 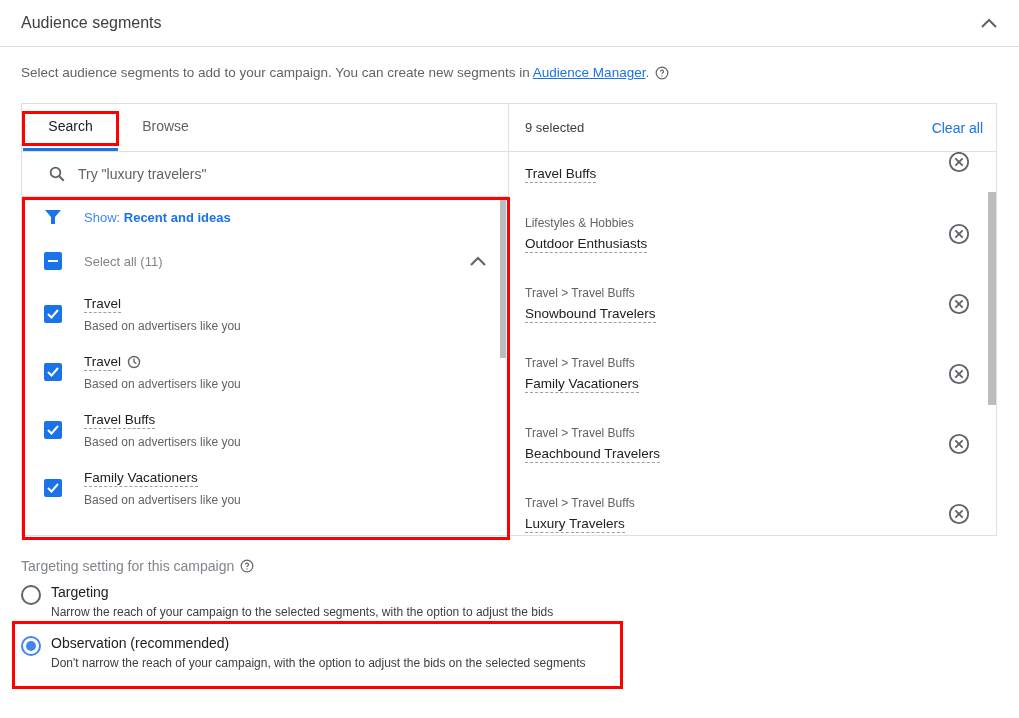 I want to click on minus-icon, so click(x=53, y=261).